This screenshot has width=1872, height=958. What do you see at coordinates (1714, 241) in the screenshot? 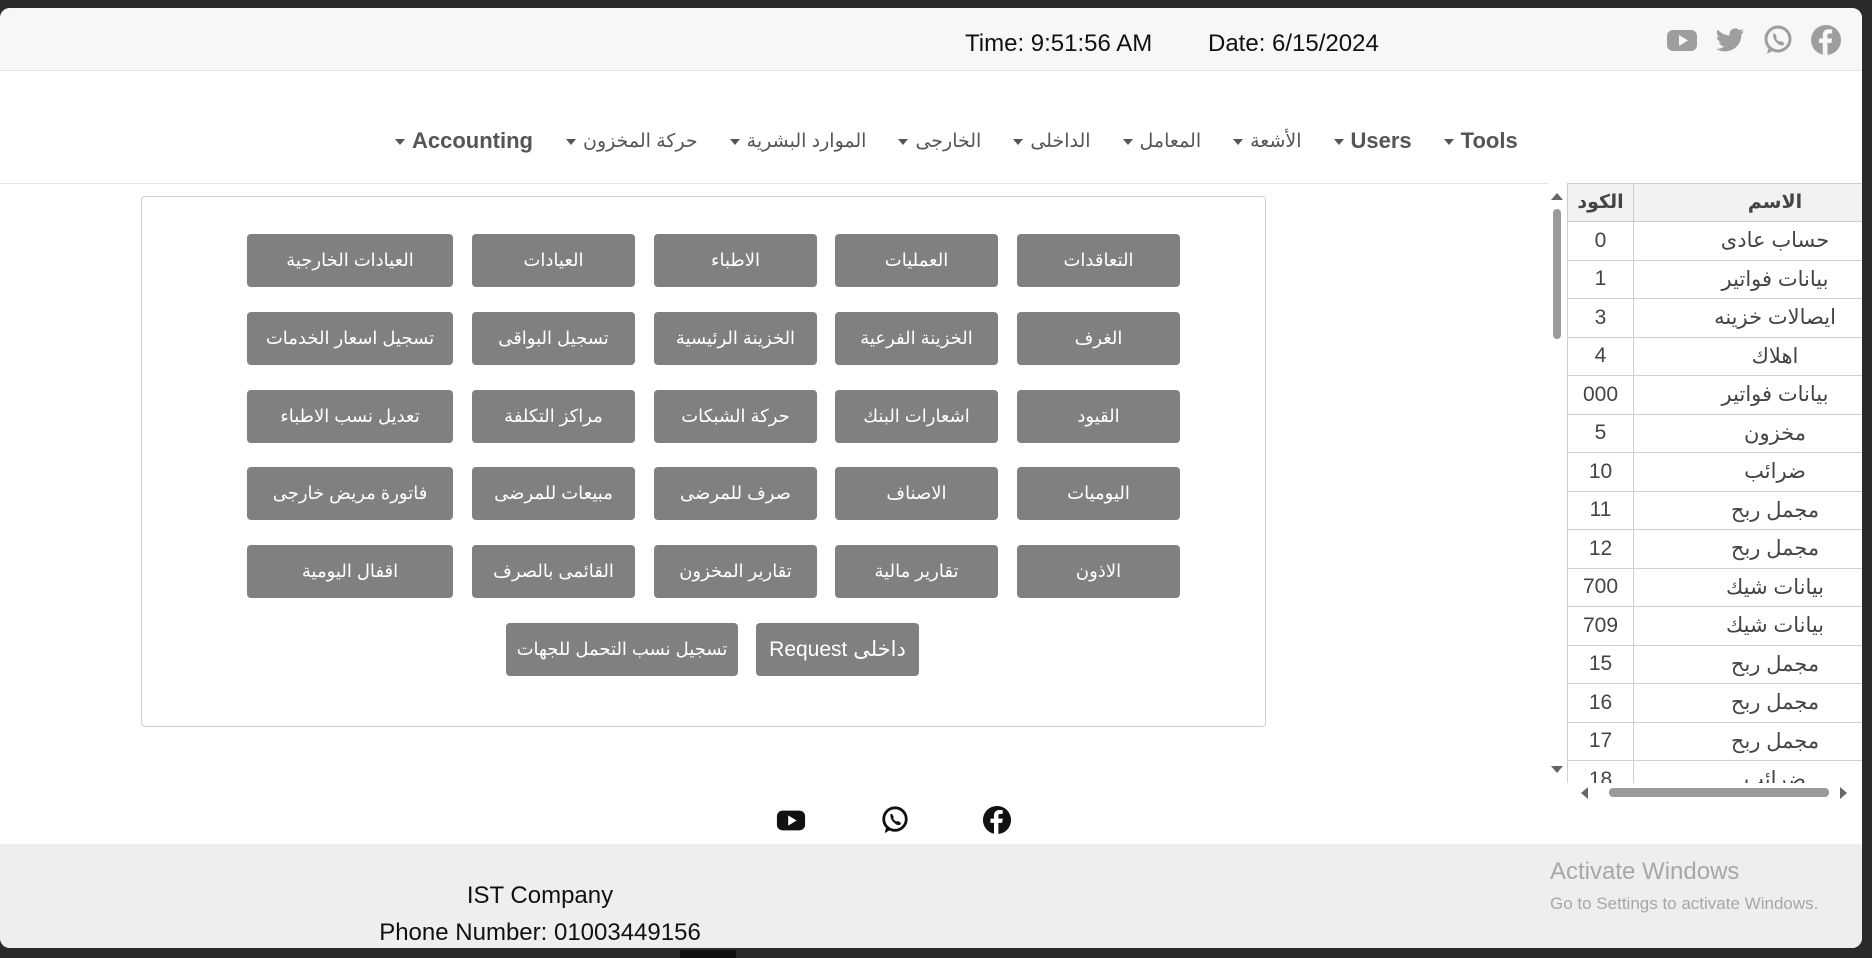
I see `table-row: 0 حساب عادى` at bounding box center [1714, 241].